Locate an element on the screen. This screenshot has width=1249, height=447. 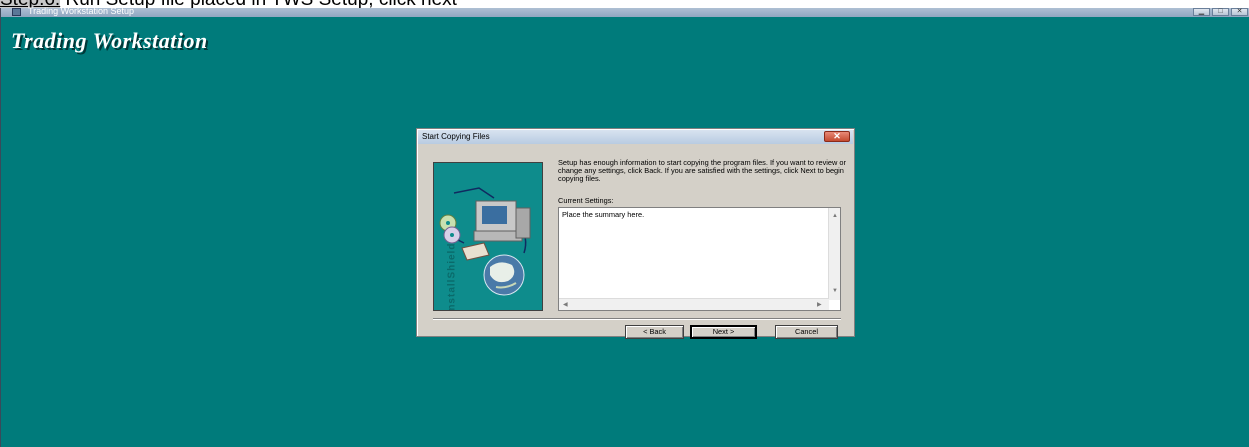
maximize-icon: □ is located at coordinates (1220, 11).